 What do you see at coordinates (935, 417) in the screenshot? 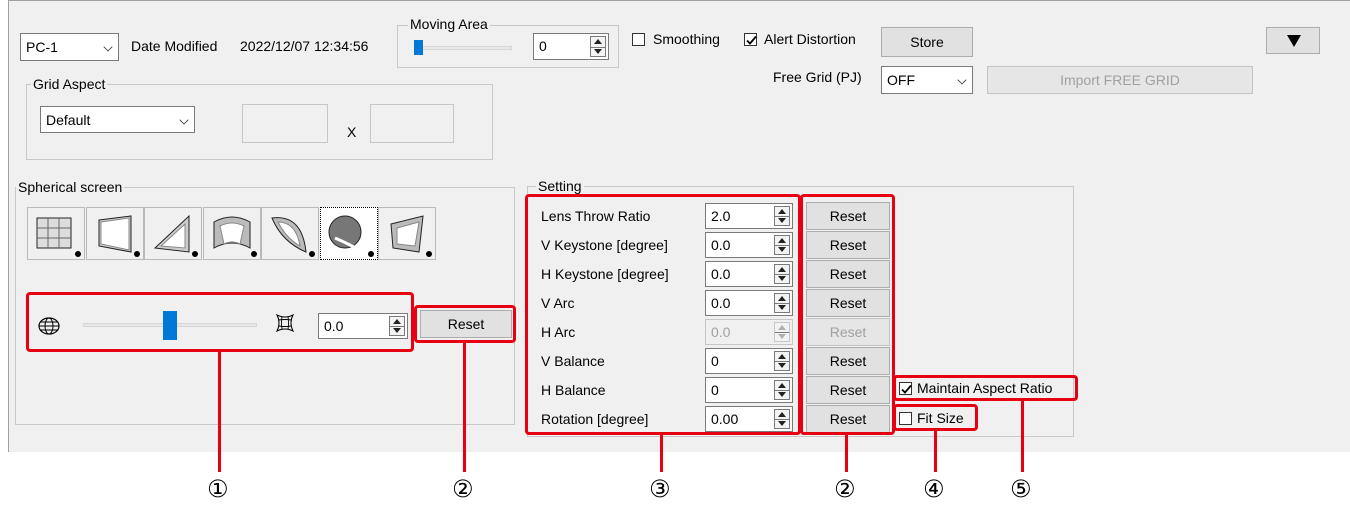
I see `callout-box-fit-size` at bounding box center [935, 417].